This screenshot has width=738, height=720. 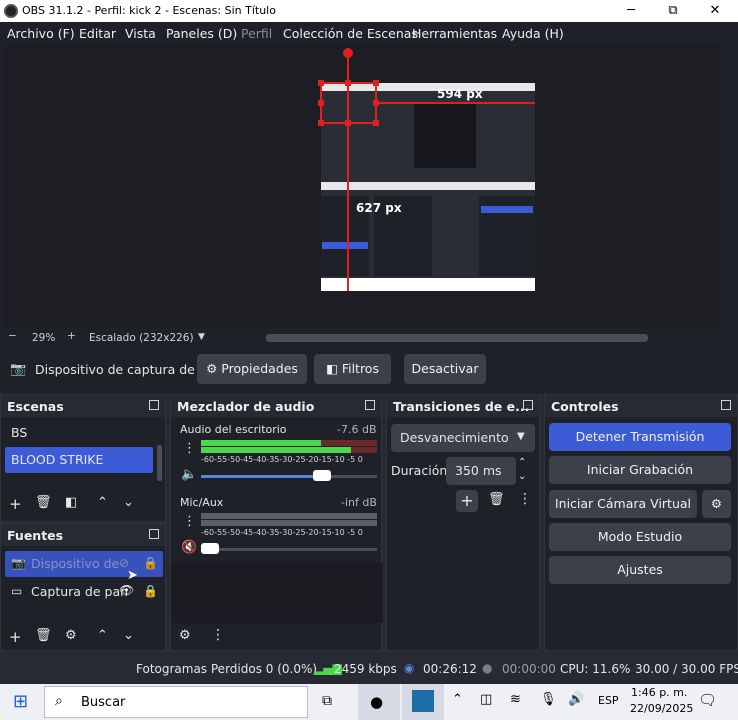 What do you see at coordinates (189, 474) in the screenshot?
I see `speaker-icon: 🔈` at bounding box center [189, 474].